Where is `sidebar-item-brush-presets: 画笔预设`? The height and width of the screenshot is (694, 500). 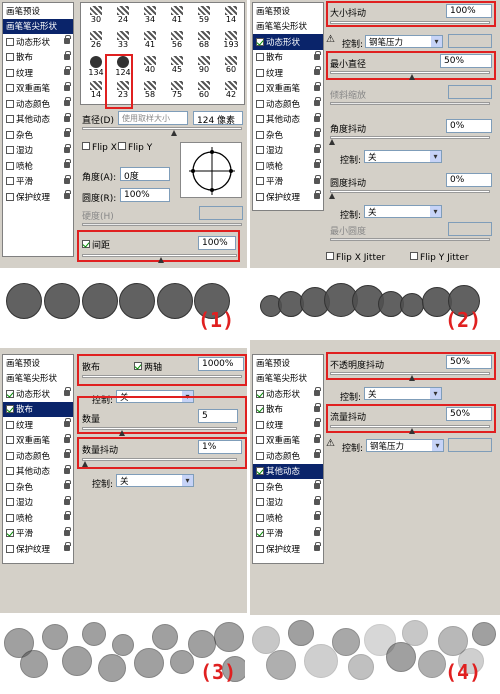
sidebar-item-brush-presets: 画笔预设 is located at coordinates (38, 363).